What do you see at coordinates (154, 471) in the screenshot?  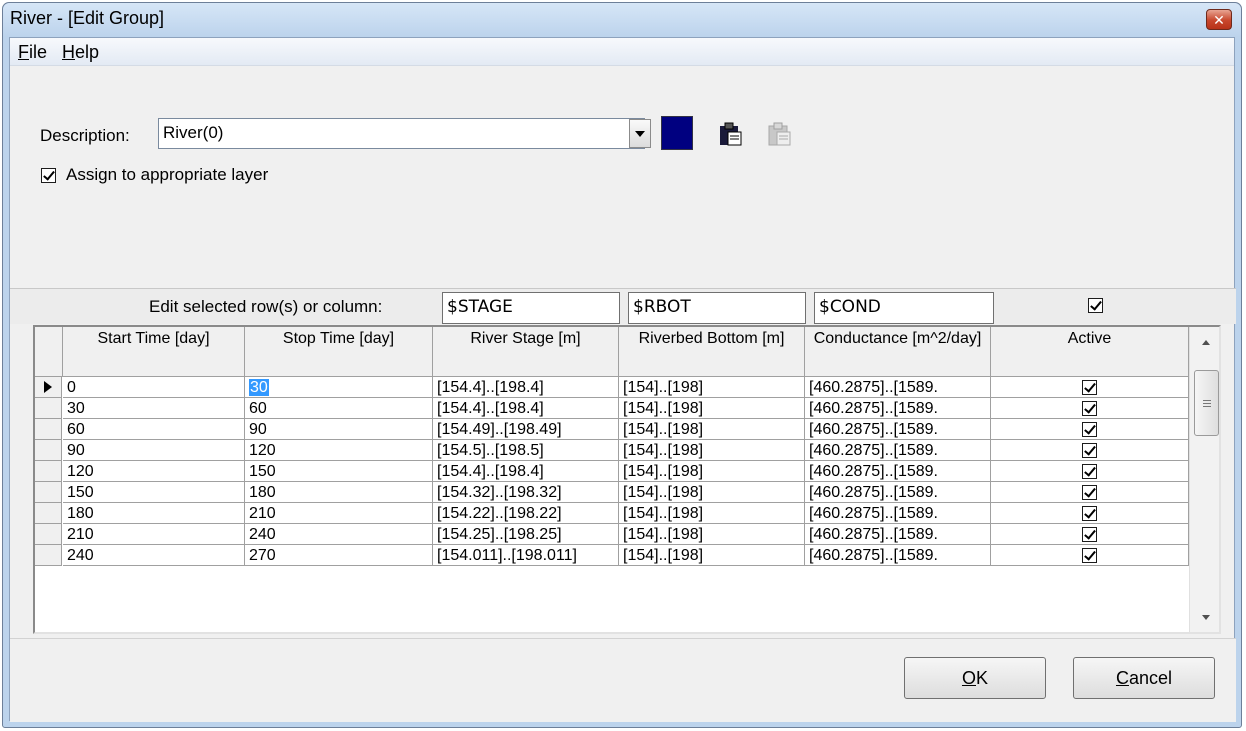 I see `cell-start-time: 120` at bounding box center [154, 471].